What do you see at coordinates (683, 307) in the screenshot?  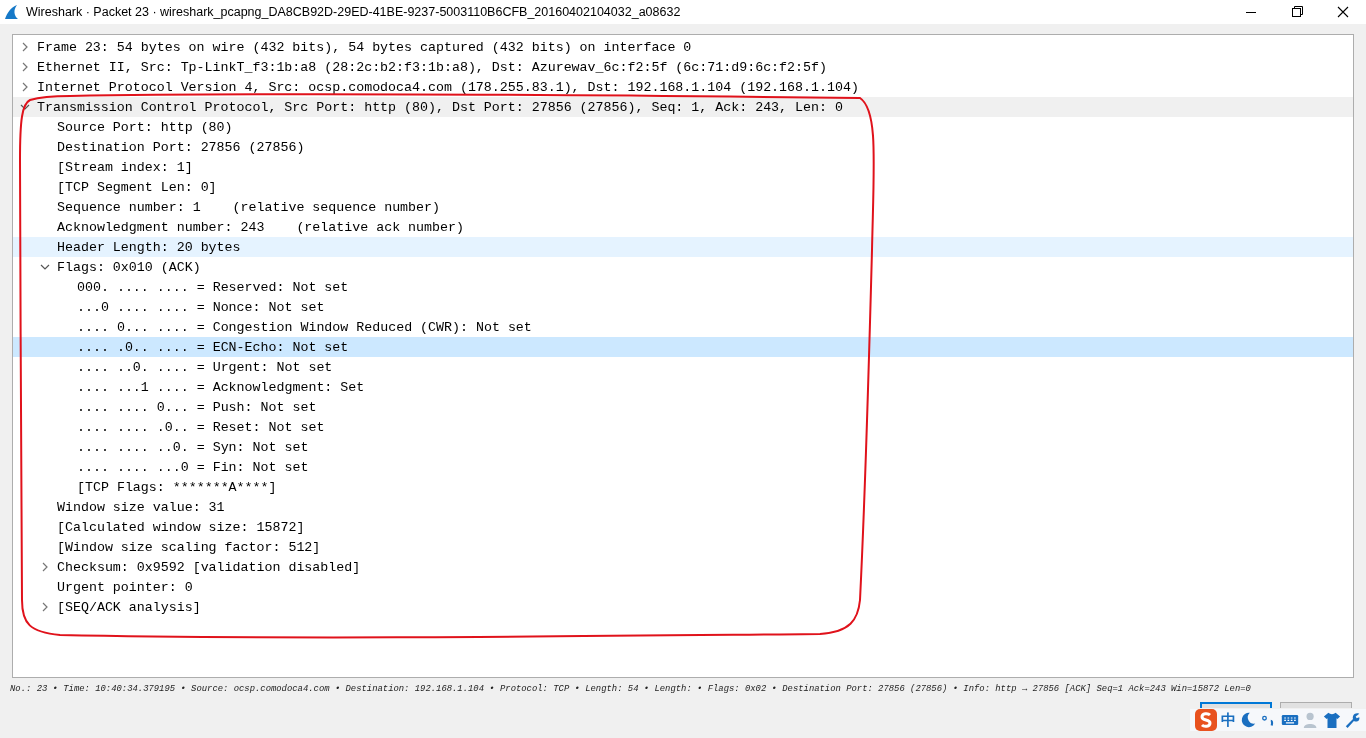 I see `tree-row: ...0 .... .... = Nonce: Not set` at bounding box center [683, 307].